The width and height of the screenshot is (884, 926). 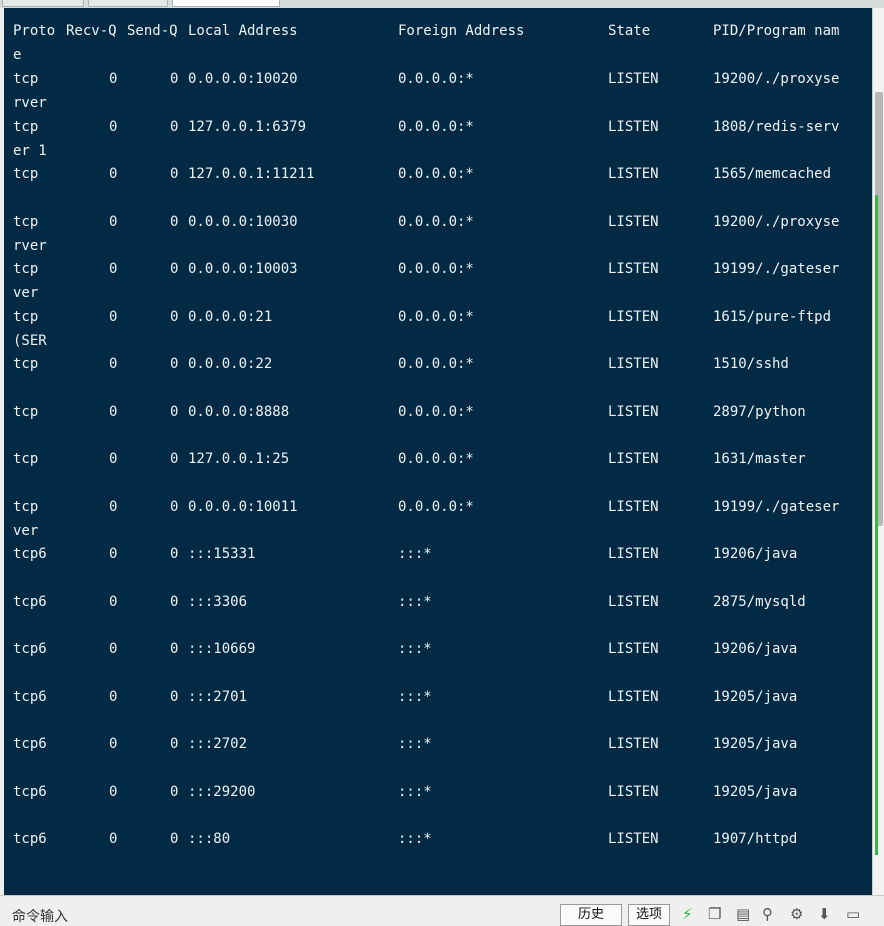 What do you see at coordinates (714, 914) in the screenshot?
I see `copy-icon: ❐` at bounding box center [714, 914].